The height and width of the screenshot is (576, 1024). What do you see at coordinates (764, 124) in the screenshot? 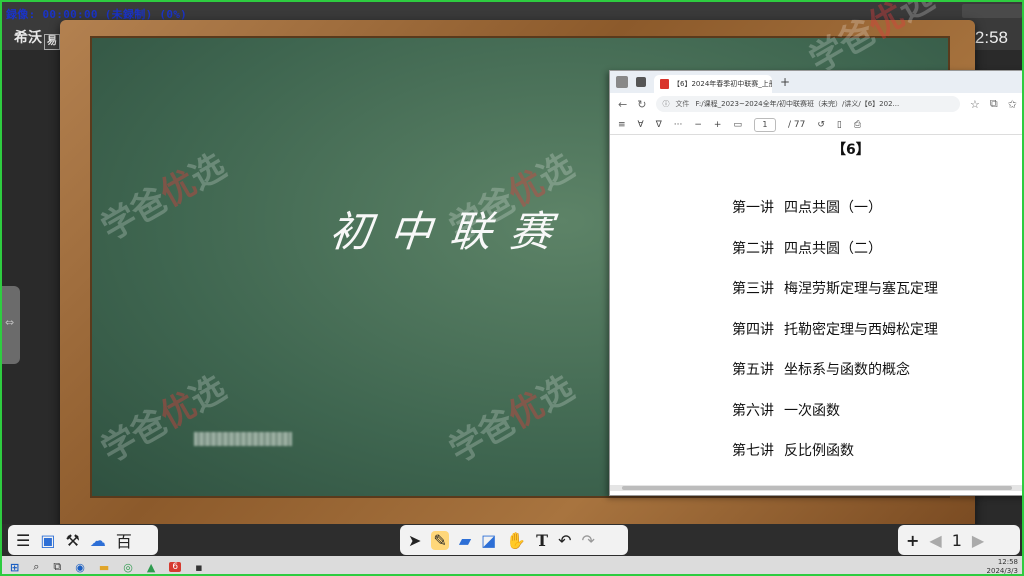
I see `page-number-input: 1` at bounding box center [764, 124].